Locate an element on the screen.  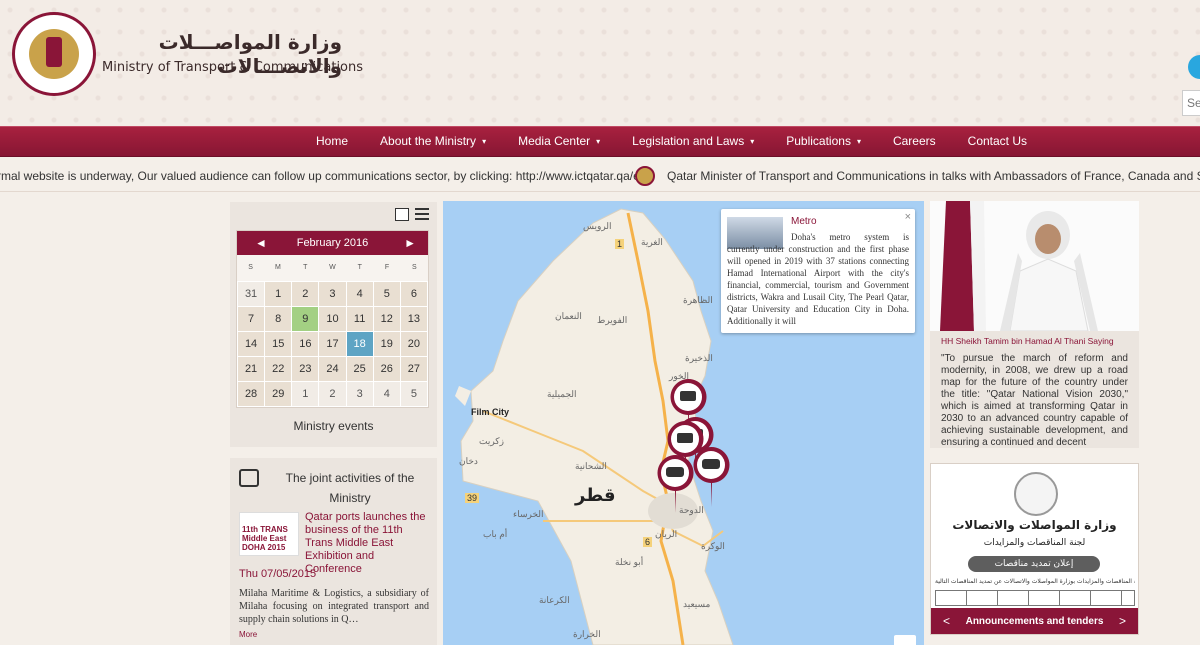
emblem-icon is located at coordinates (54, 54).